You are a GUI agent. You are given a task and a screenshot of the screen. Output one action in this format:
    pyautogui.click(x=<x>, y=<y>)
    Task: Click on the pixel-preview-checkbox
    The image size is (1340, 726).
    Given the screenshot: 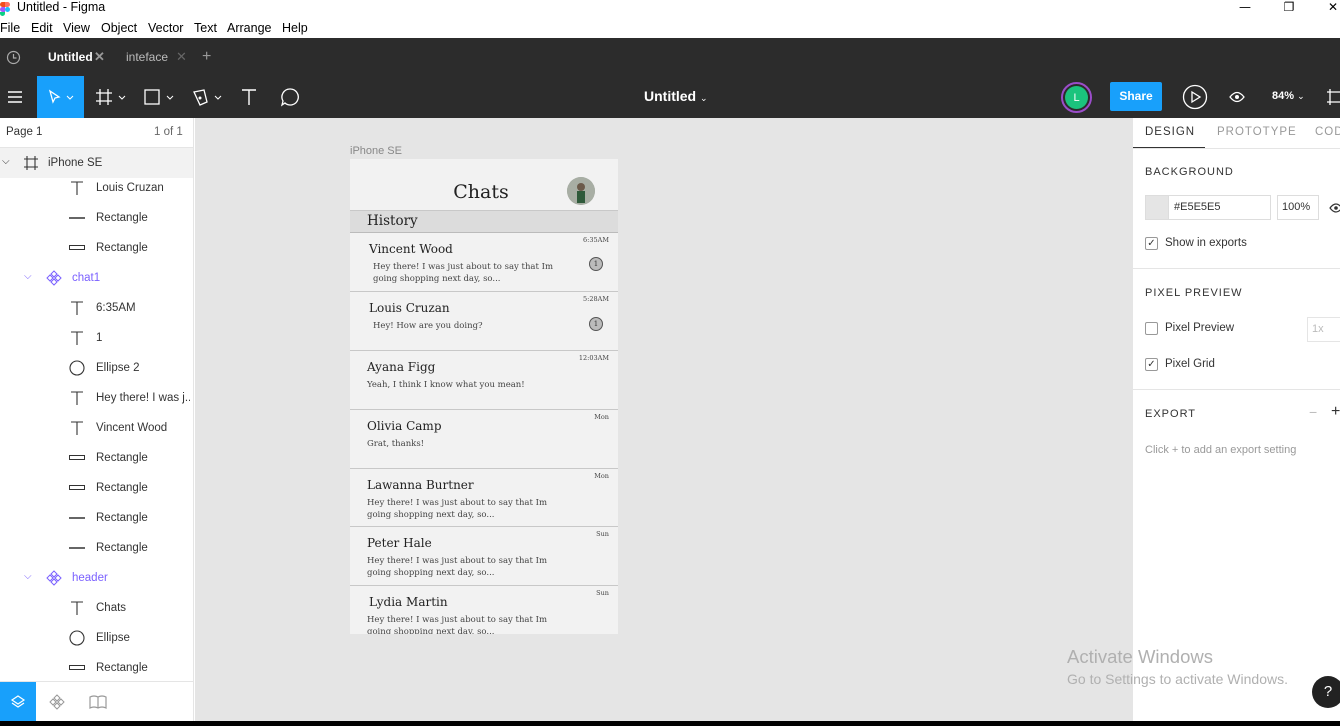 What is the action you would take?
    pyautogui.click(x=1151, y=328)
    